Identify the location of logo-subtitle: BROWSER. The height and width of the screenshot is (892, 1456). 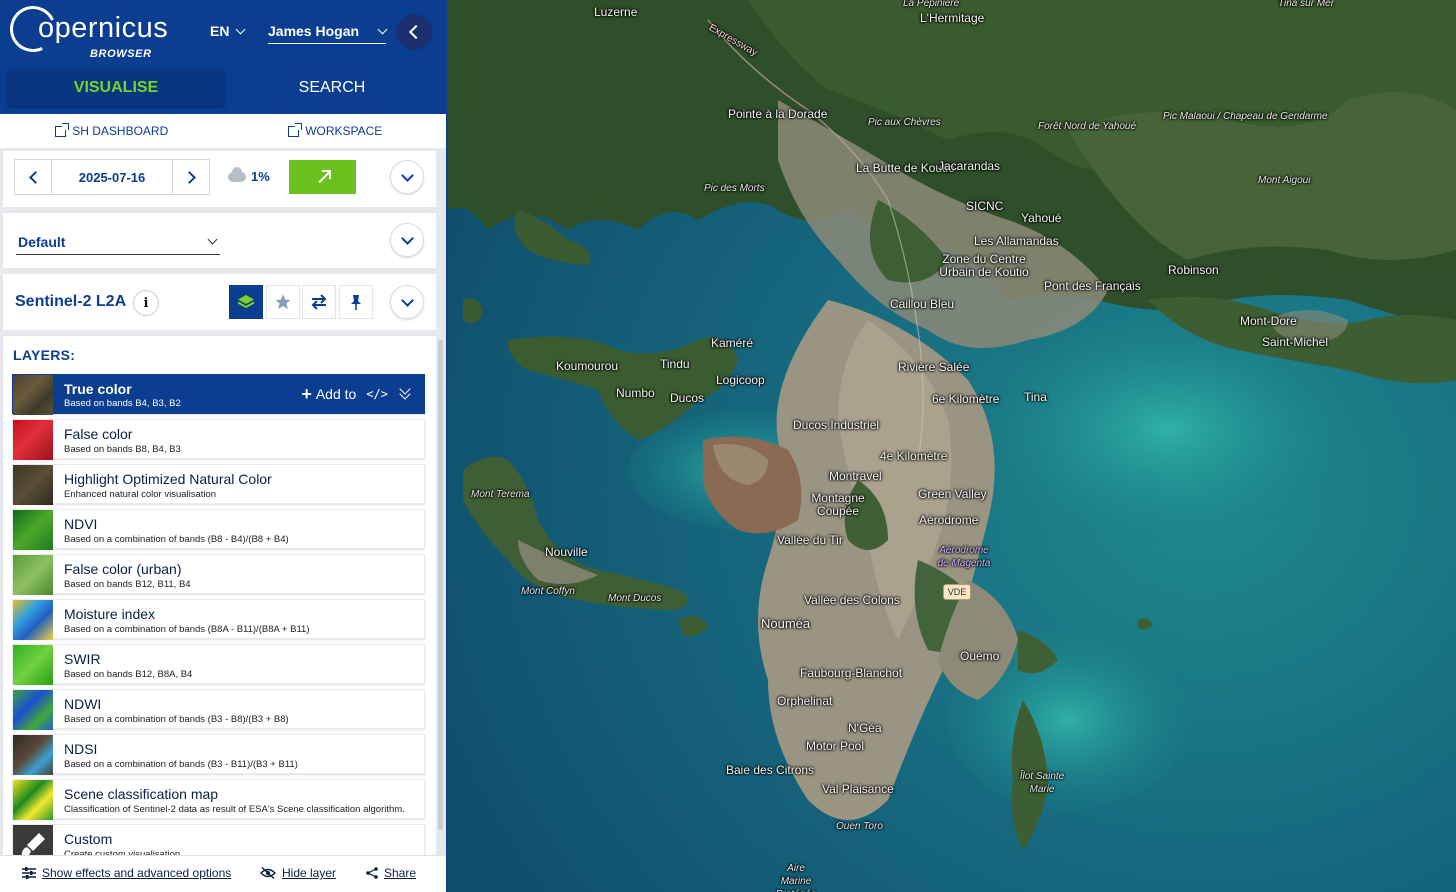
(121, 54).